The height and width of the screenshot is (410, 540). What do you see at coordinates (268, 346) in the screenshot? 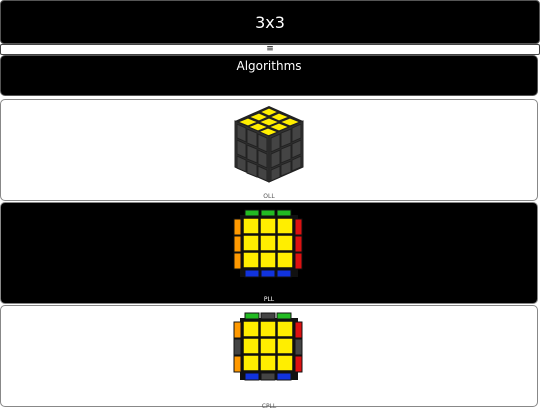
I see `cube-top-view-cpll-icon` at bounding box center [268, 346].